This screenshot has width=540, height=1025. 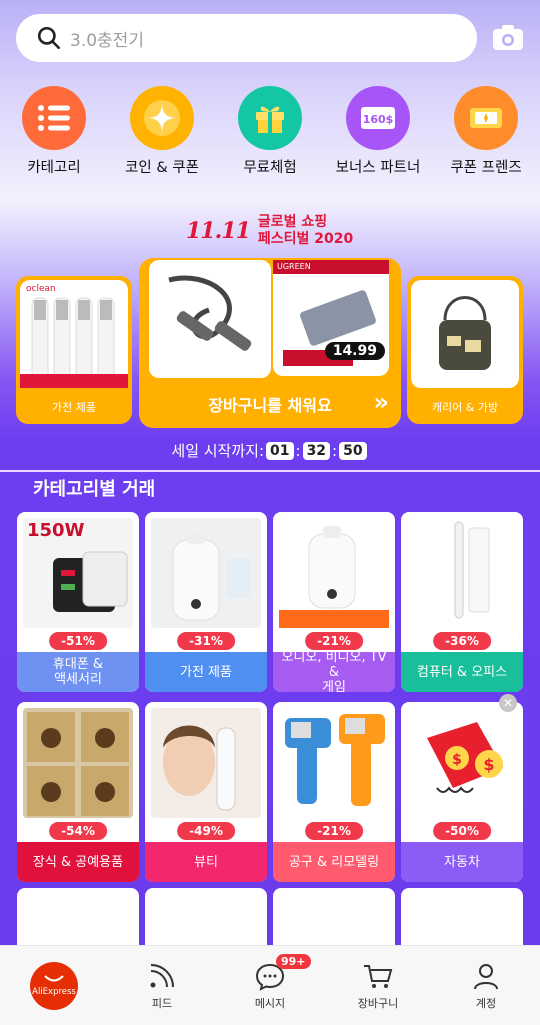 What do you see at coordinates (49, 38) in the screenshot?
I see `search-icon` at bounding box center [49, 38].